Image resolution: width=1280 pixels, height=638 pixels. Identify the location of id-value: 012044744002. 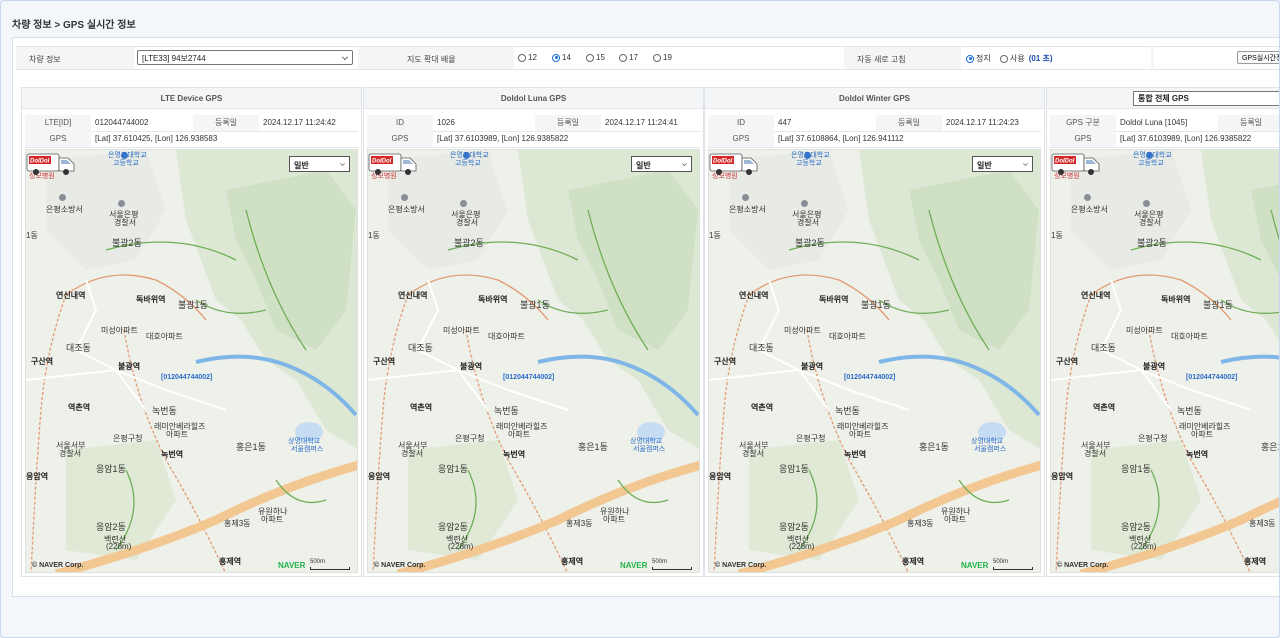
(122, 122).